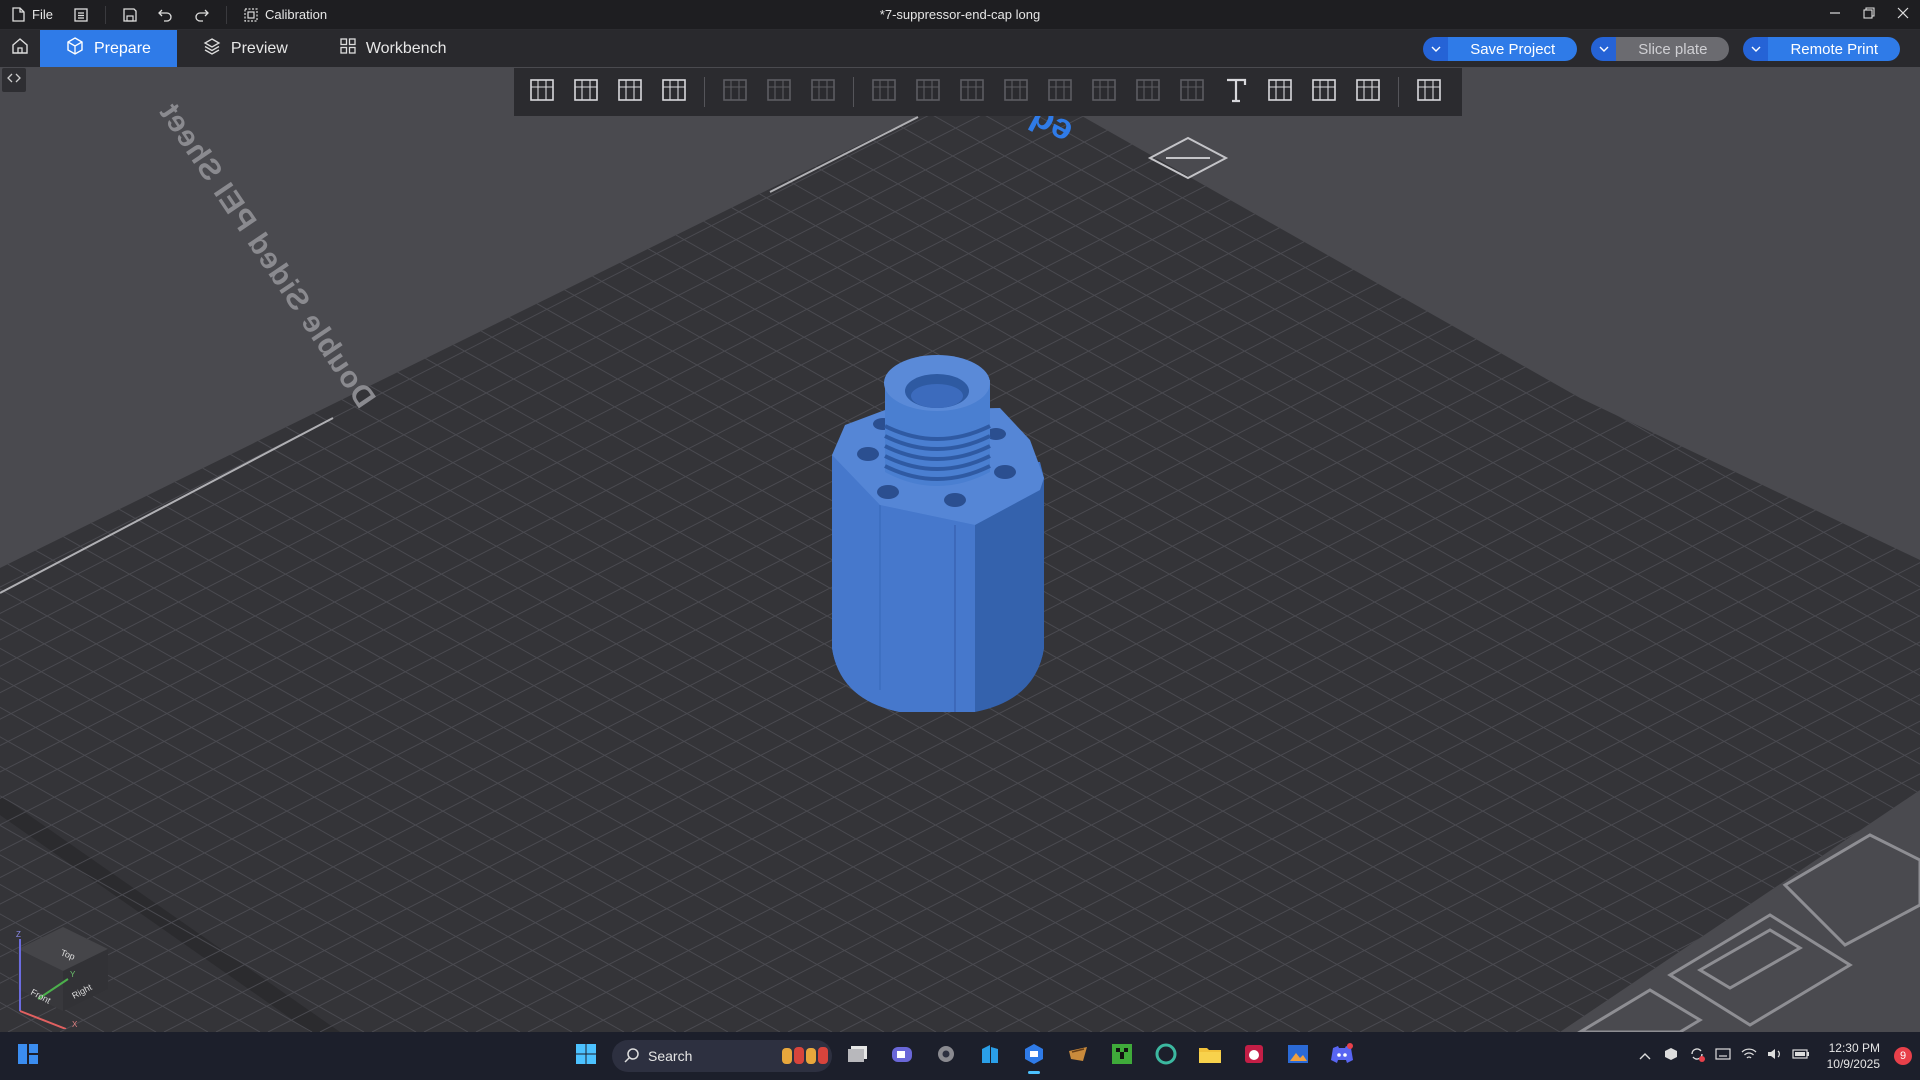 The image size is (1920, 1080). I want to click on toolbar-divider, so click(1398, 92).